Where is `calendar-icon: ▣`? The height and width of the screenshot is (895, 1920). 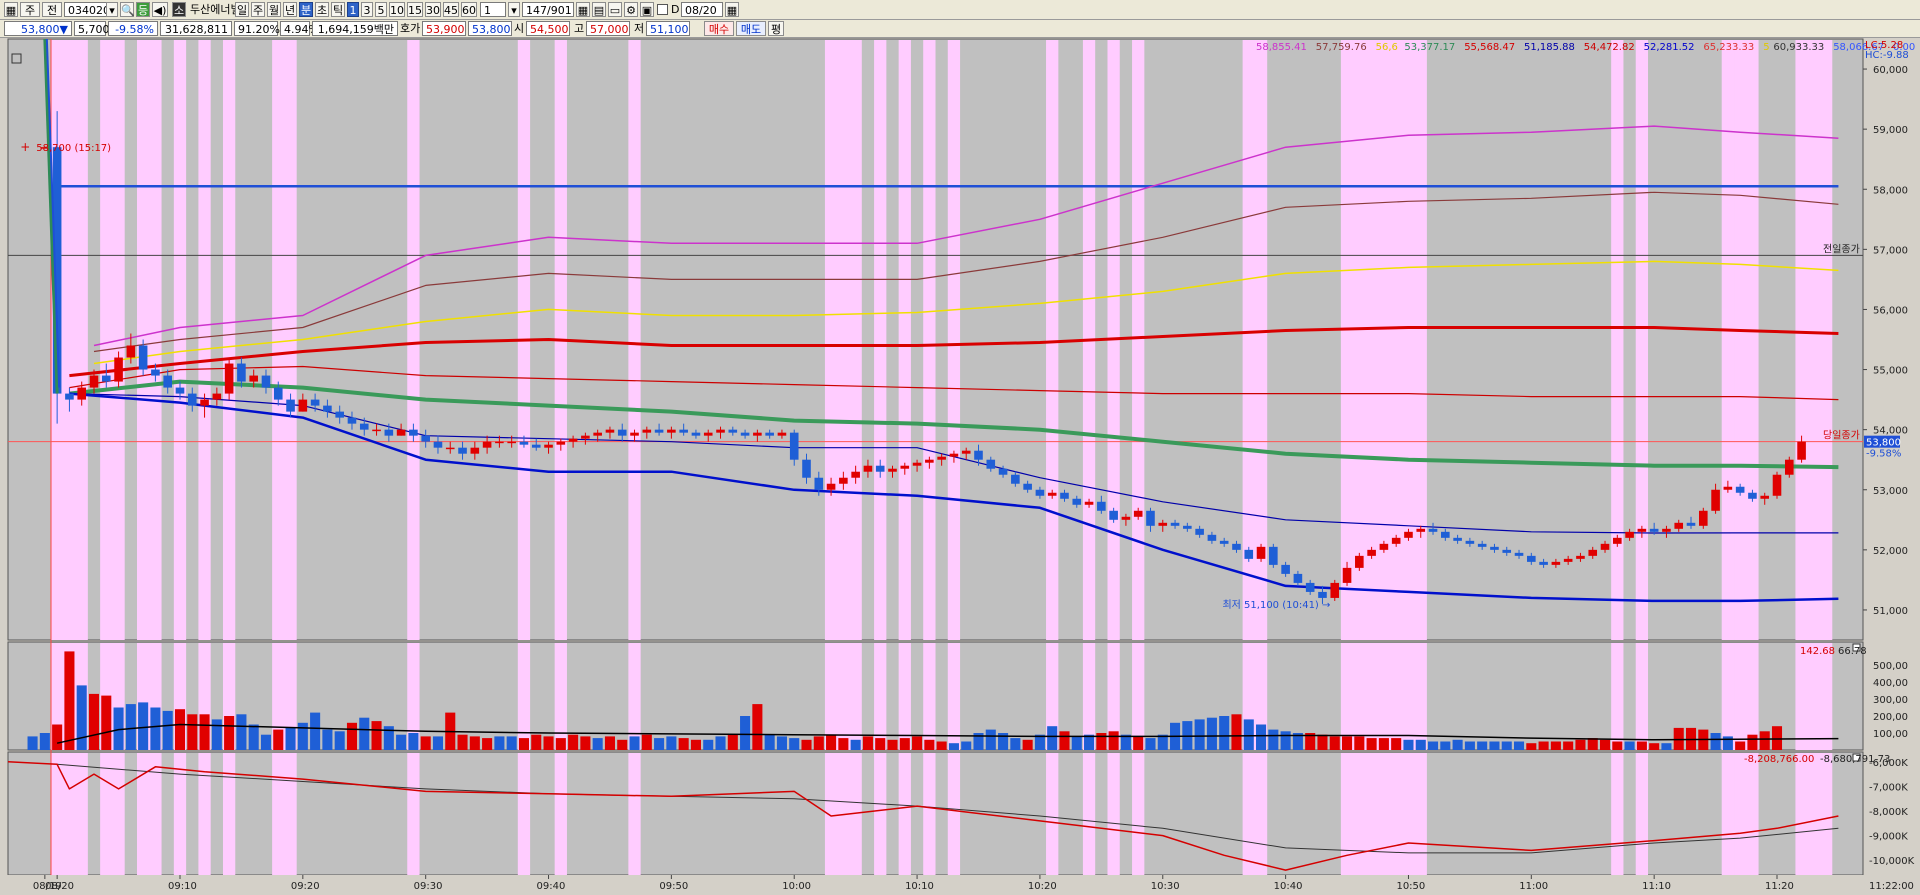 calendar-icon: ▣ is located at coordinates (647, 9).